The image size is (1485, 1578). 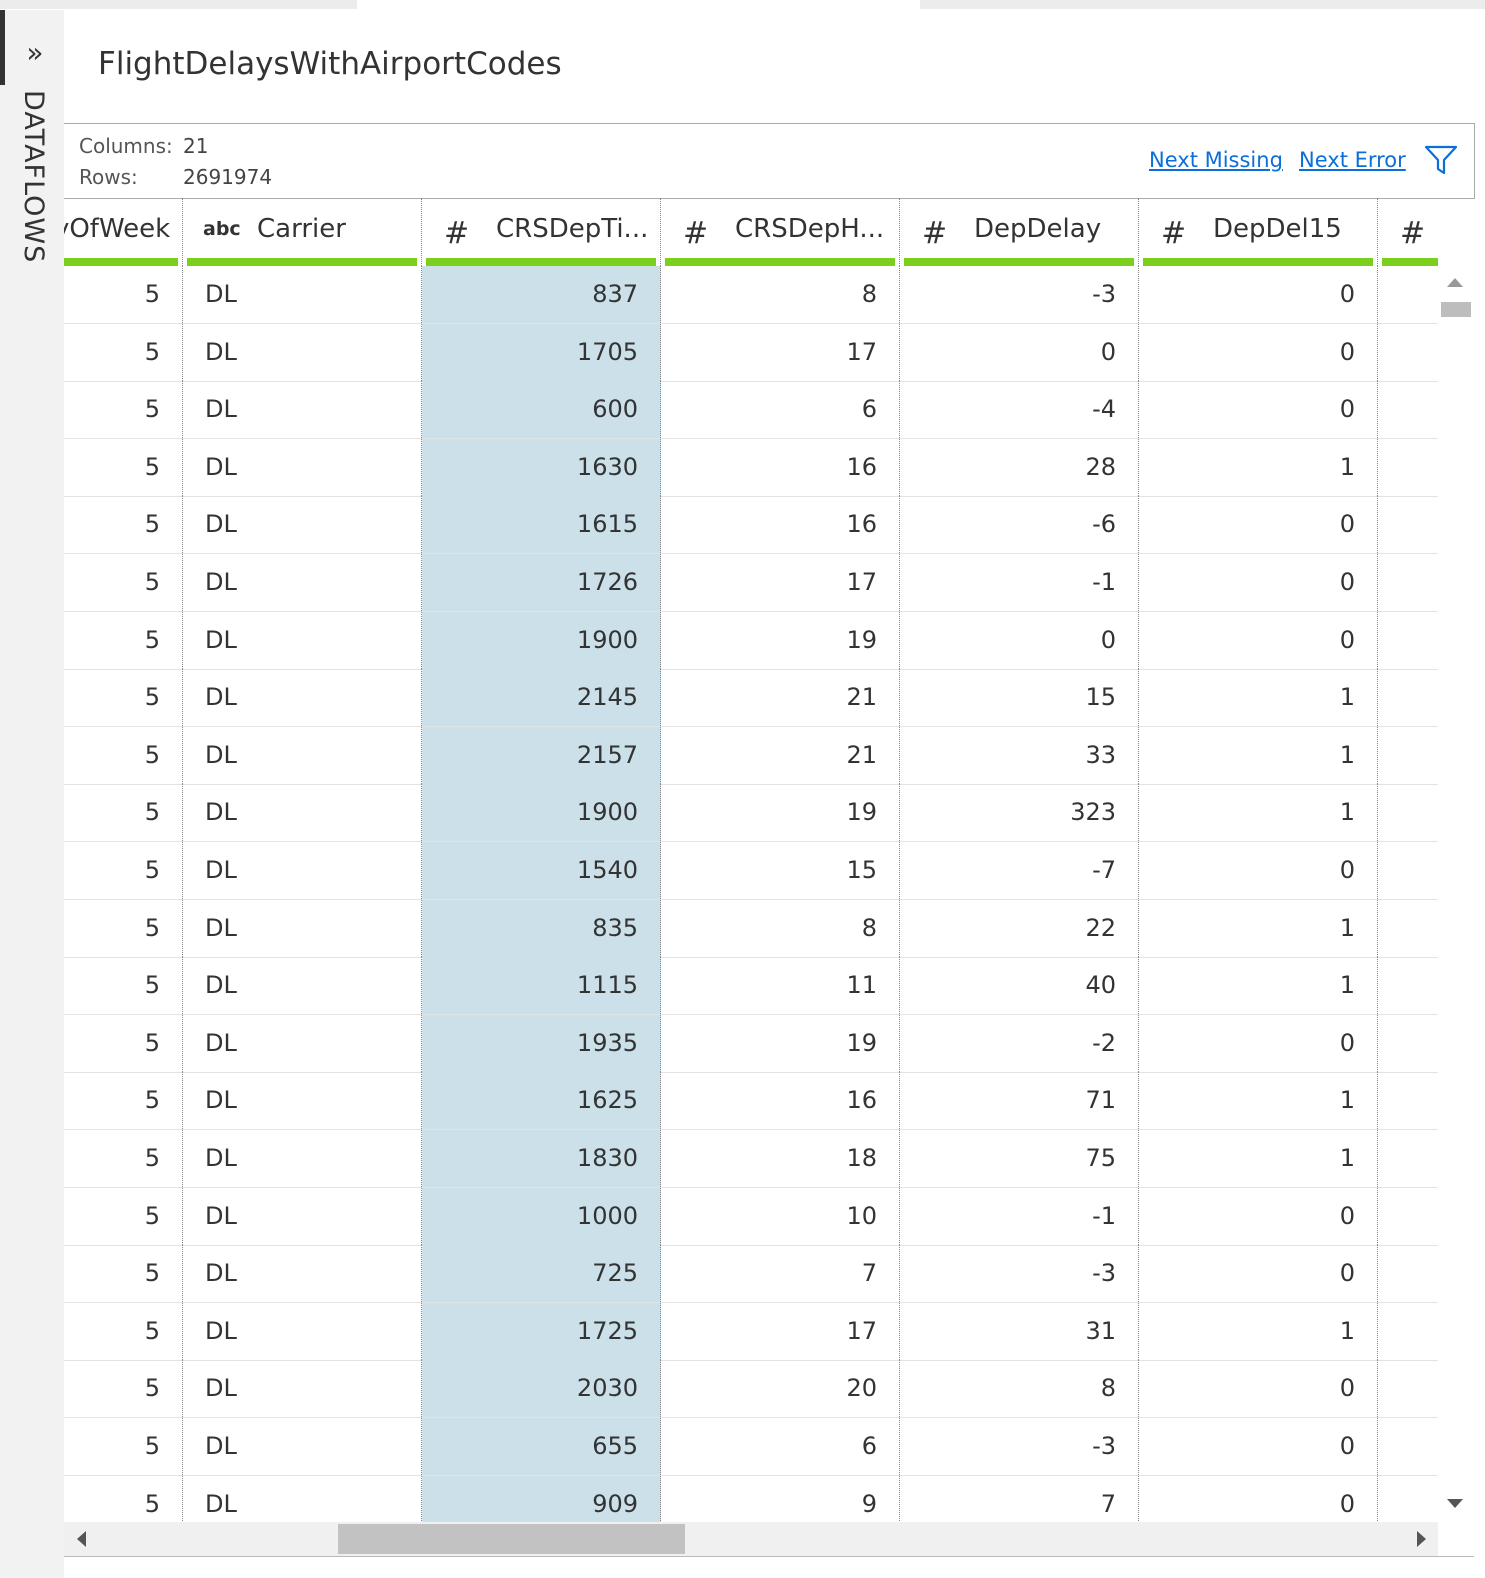 I want to click on table-cell: -6, so click(x=1019, y=525).